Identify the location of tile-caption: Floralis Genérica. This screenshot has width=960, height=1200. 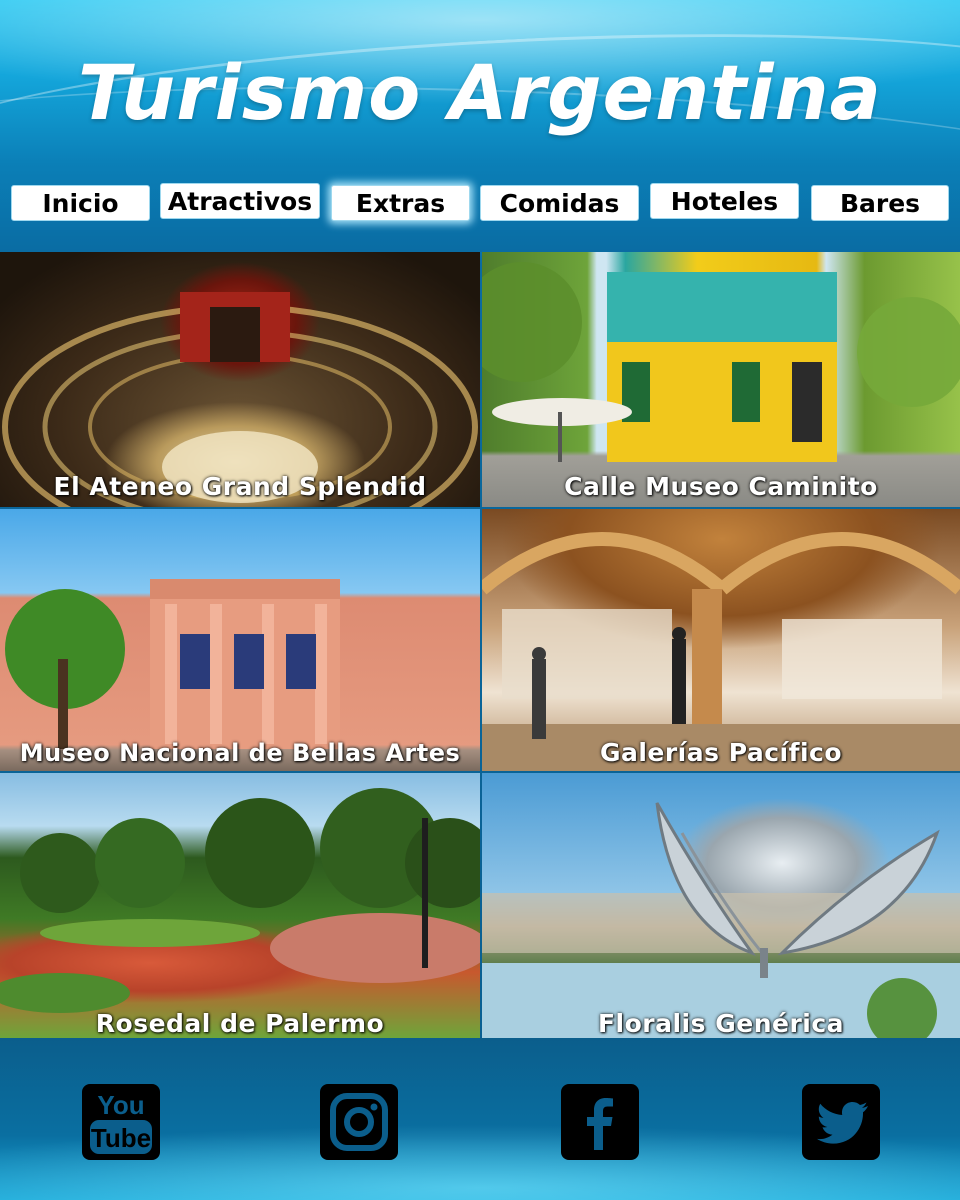
(721, 1023).